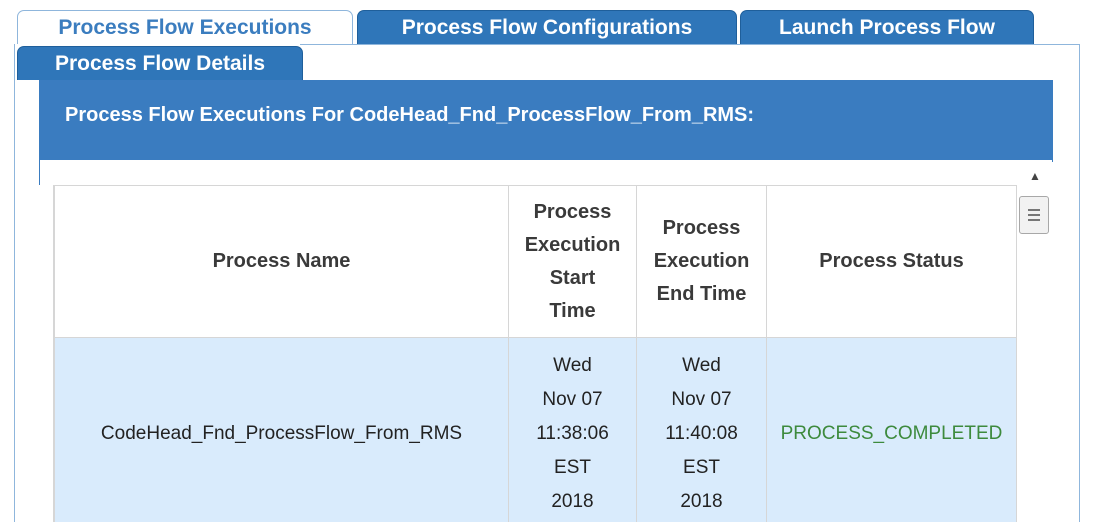 Image resolution: width=1100 pixels, height=522 pixels. Describe the element at coordinates (1035, 176) in the screenshot. I see `scroll-up-arrow-icon: ▲` at that location.